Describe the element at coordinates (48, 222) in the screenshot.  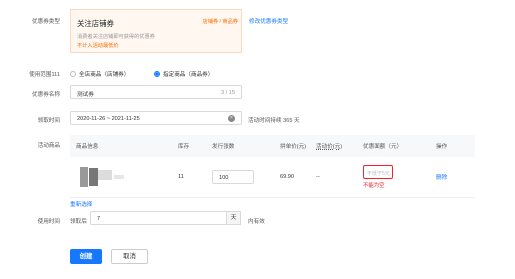
I see `use-time-label: 使用时间` at that location.